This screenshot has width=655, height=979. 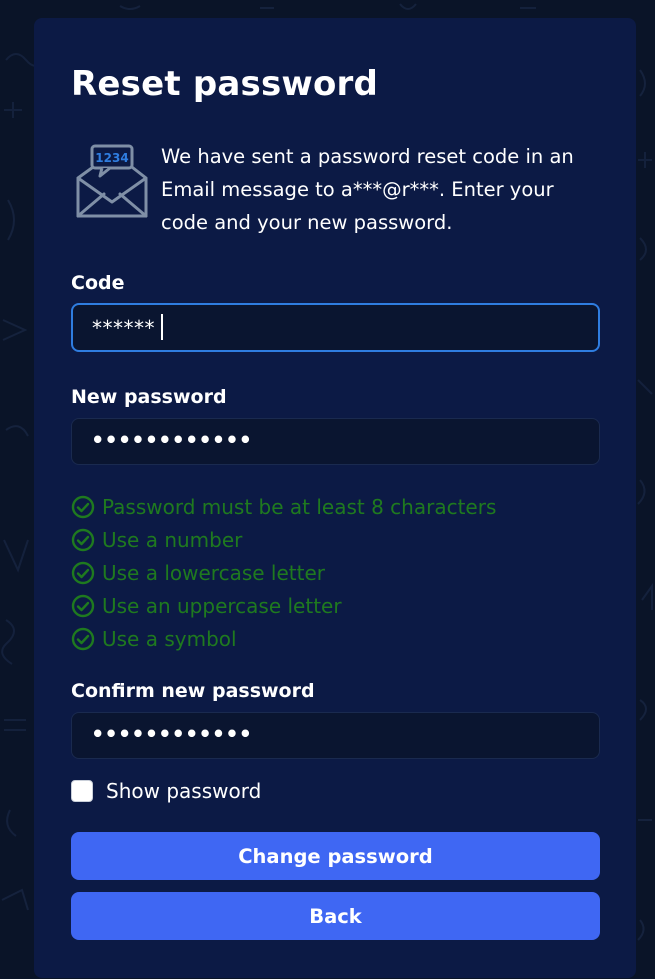 I want to click on requirement-uppercase: Use an uppercase letter, so click(x=283, y=605).